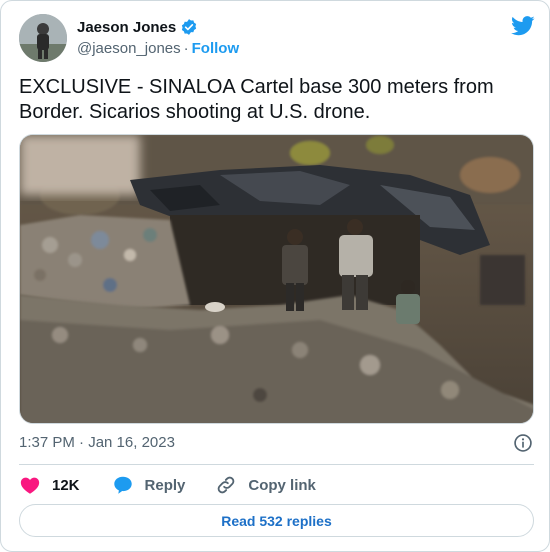 The width and height of the screenshot is (550, 552). Describe the element at coordinates (216, 48) in the screenshot. I see `follow-button: Follow` at that location.